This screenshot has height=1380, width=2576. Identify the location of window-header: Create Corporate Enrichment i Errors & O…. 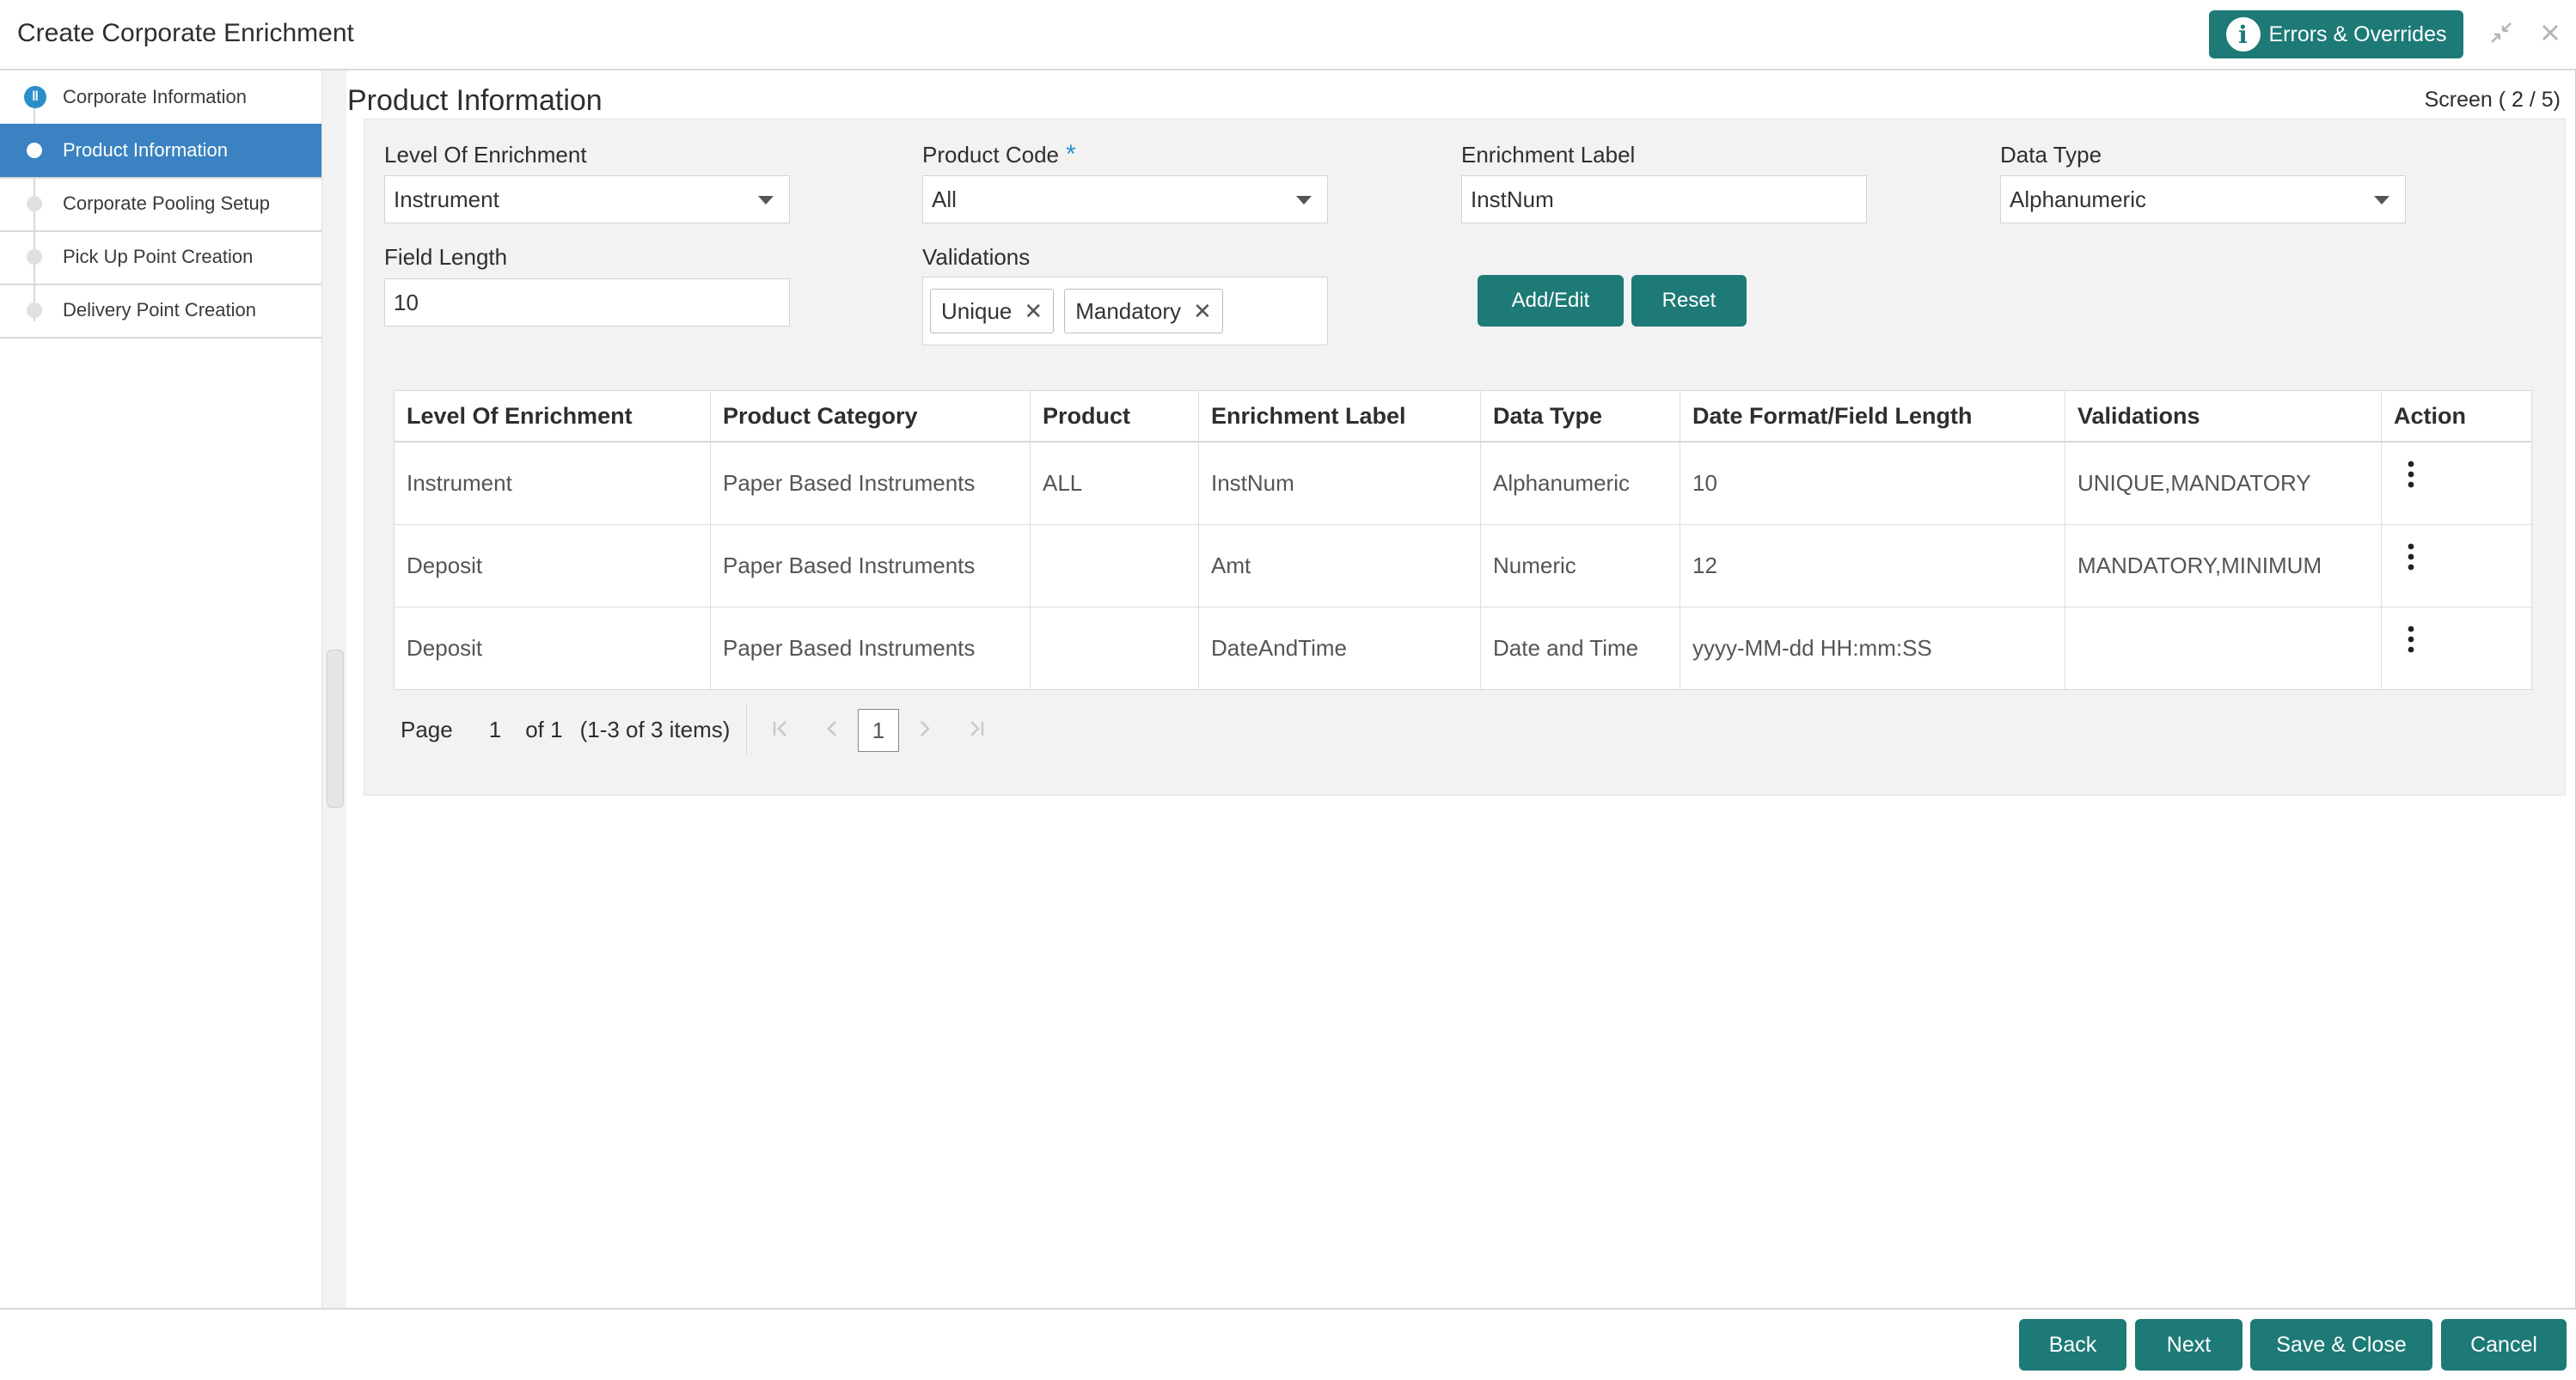
(1288, 35).